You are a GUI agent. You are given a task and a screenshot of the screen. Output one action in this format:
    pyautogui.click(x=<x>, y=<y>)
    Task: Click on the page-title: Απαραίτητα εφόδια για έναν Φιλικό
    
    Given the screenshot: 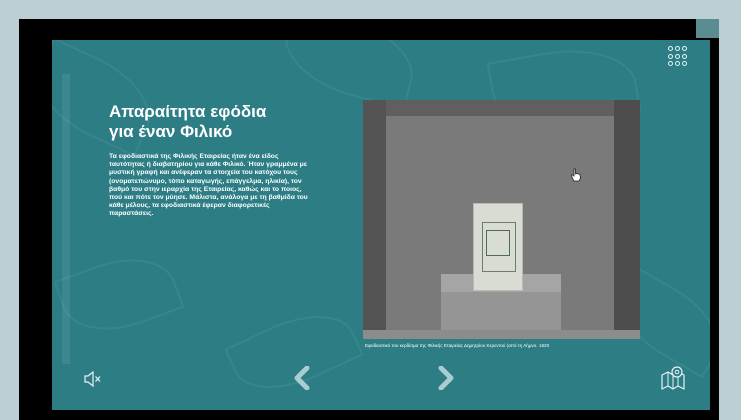 What is the action you would take?
    pyautogui.click(x=209, y=122)
    